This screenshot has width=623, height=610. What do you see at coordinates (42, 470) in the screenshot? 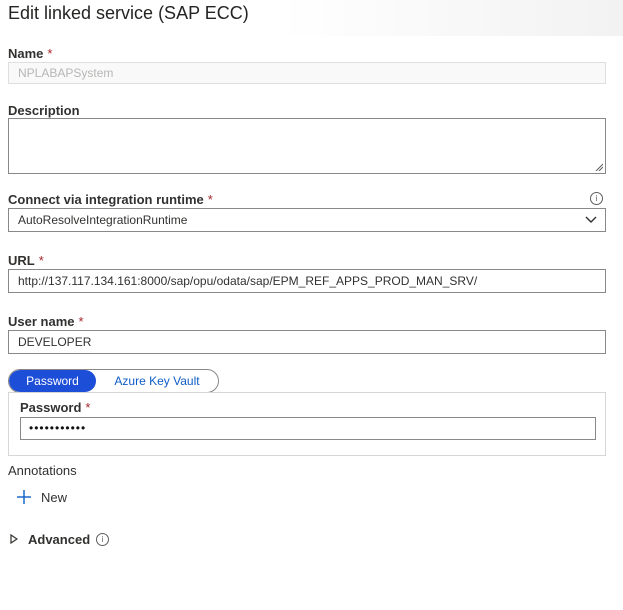
I see `annotations-label: Annotations` at bounding box center [42, 470].